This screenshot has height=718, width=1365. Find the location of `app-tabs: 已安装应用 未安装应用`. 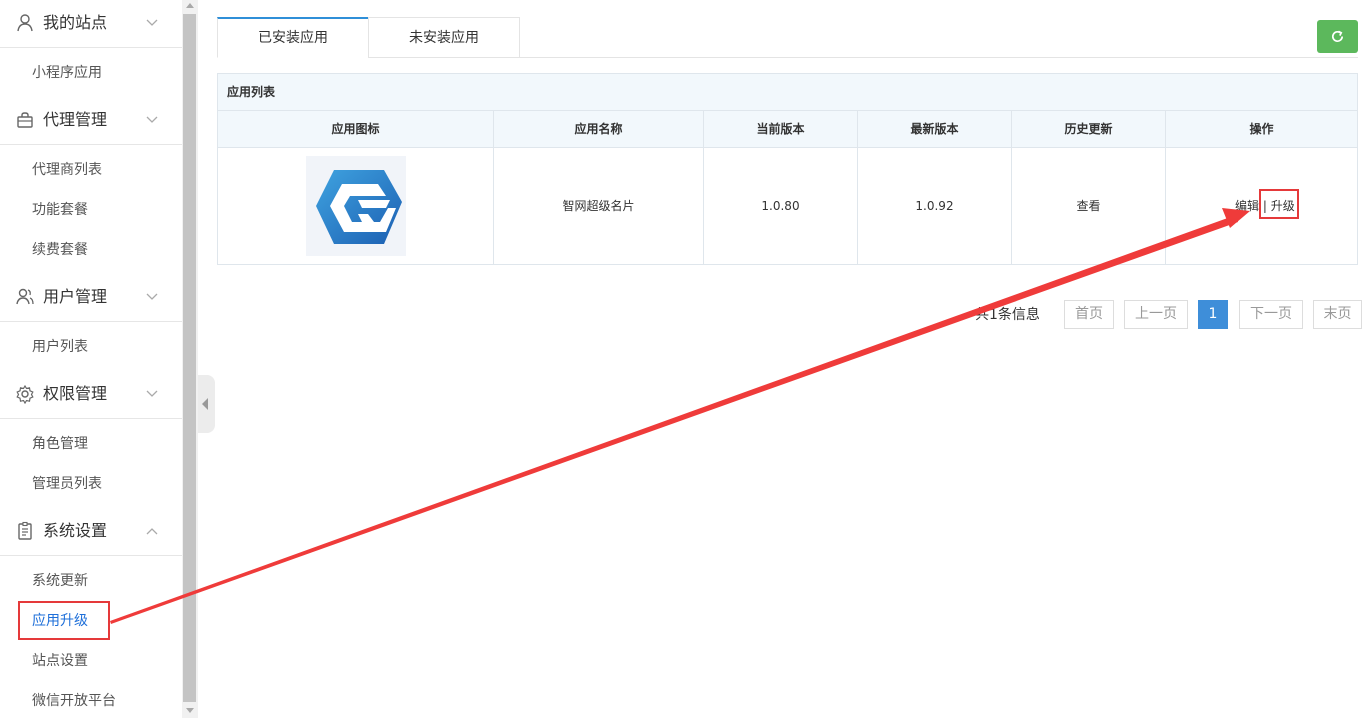

app-tabs: 已安装应用 未安装应用 is located at coordinates (787, 37).